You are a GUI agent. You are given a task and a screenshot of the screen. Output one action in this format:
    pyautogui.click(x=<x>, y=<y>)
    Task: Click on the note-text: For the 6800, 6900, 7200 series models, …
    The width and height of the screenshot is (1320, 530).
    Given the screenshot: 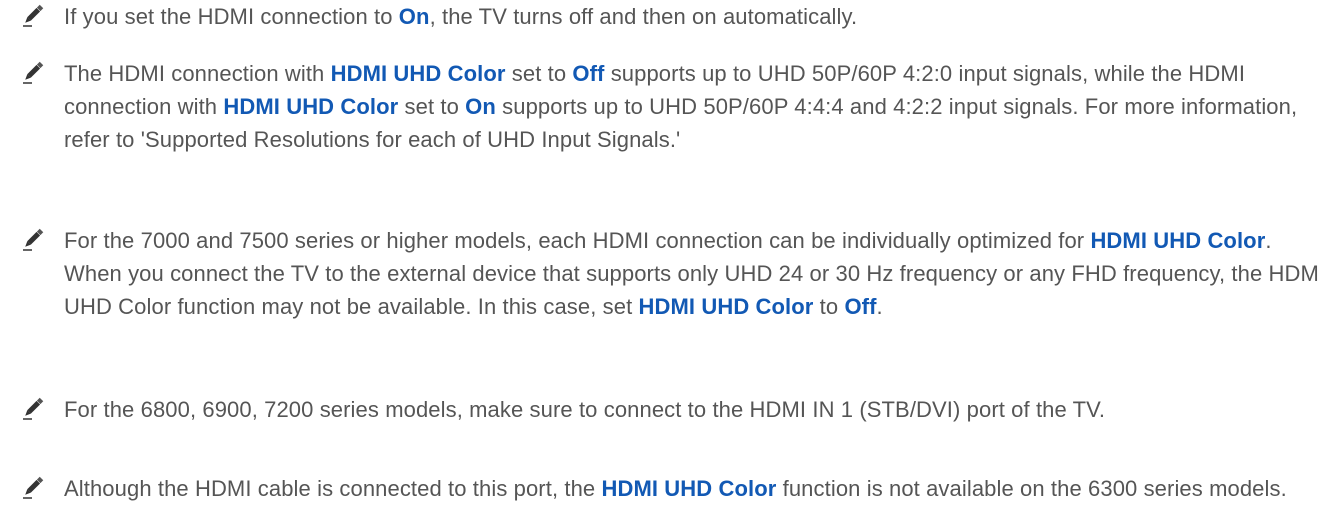 What is the action you would take?
    pyautogui.click(x=692, y=409)
    